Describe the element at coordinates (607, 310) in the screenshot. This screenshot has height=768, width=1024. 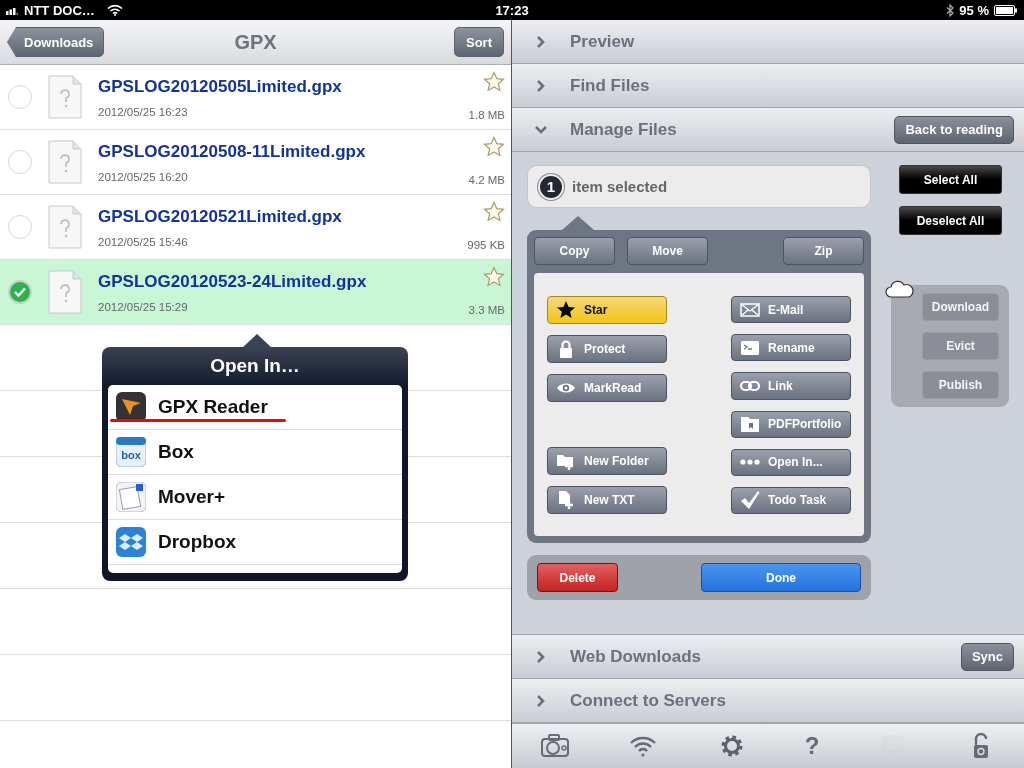
I see `action-button: Star` at that location.